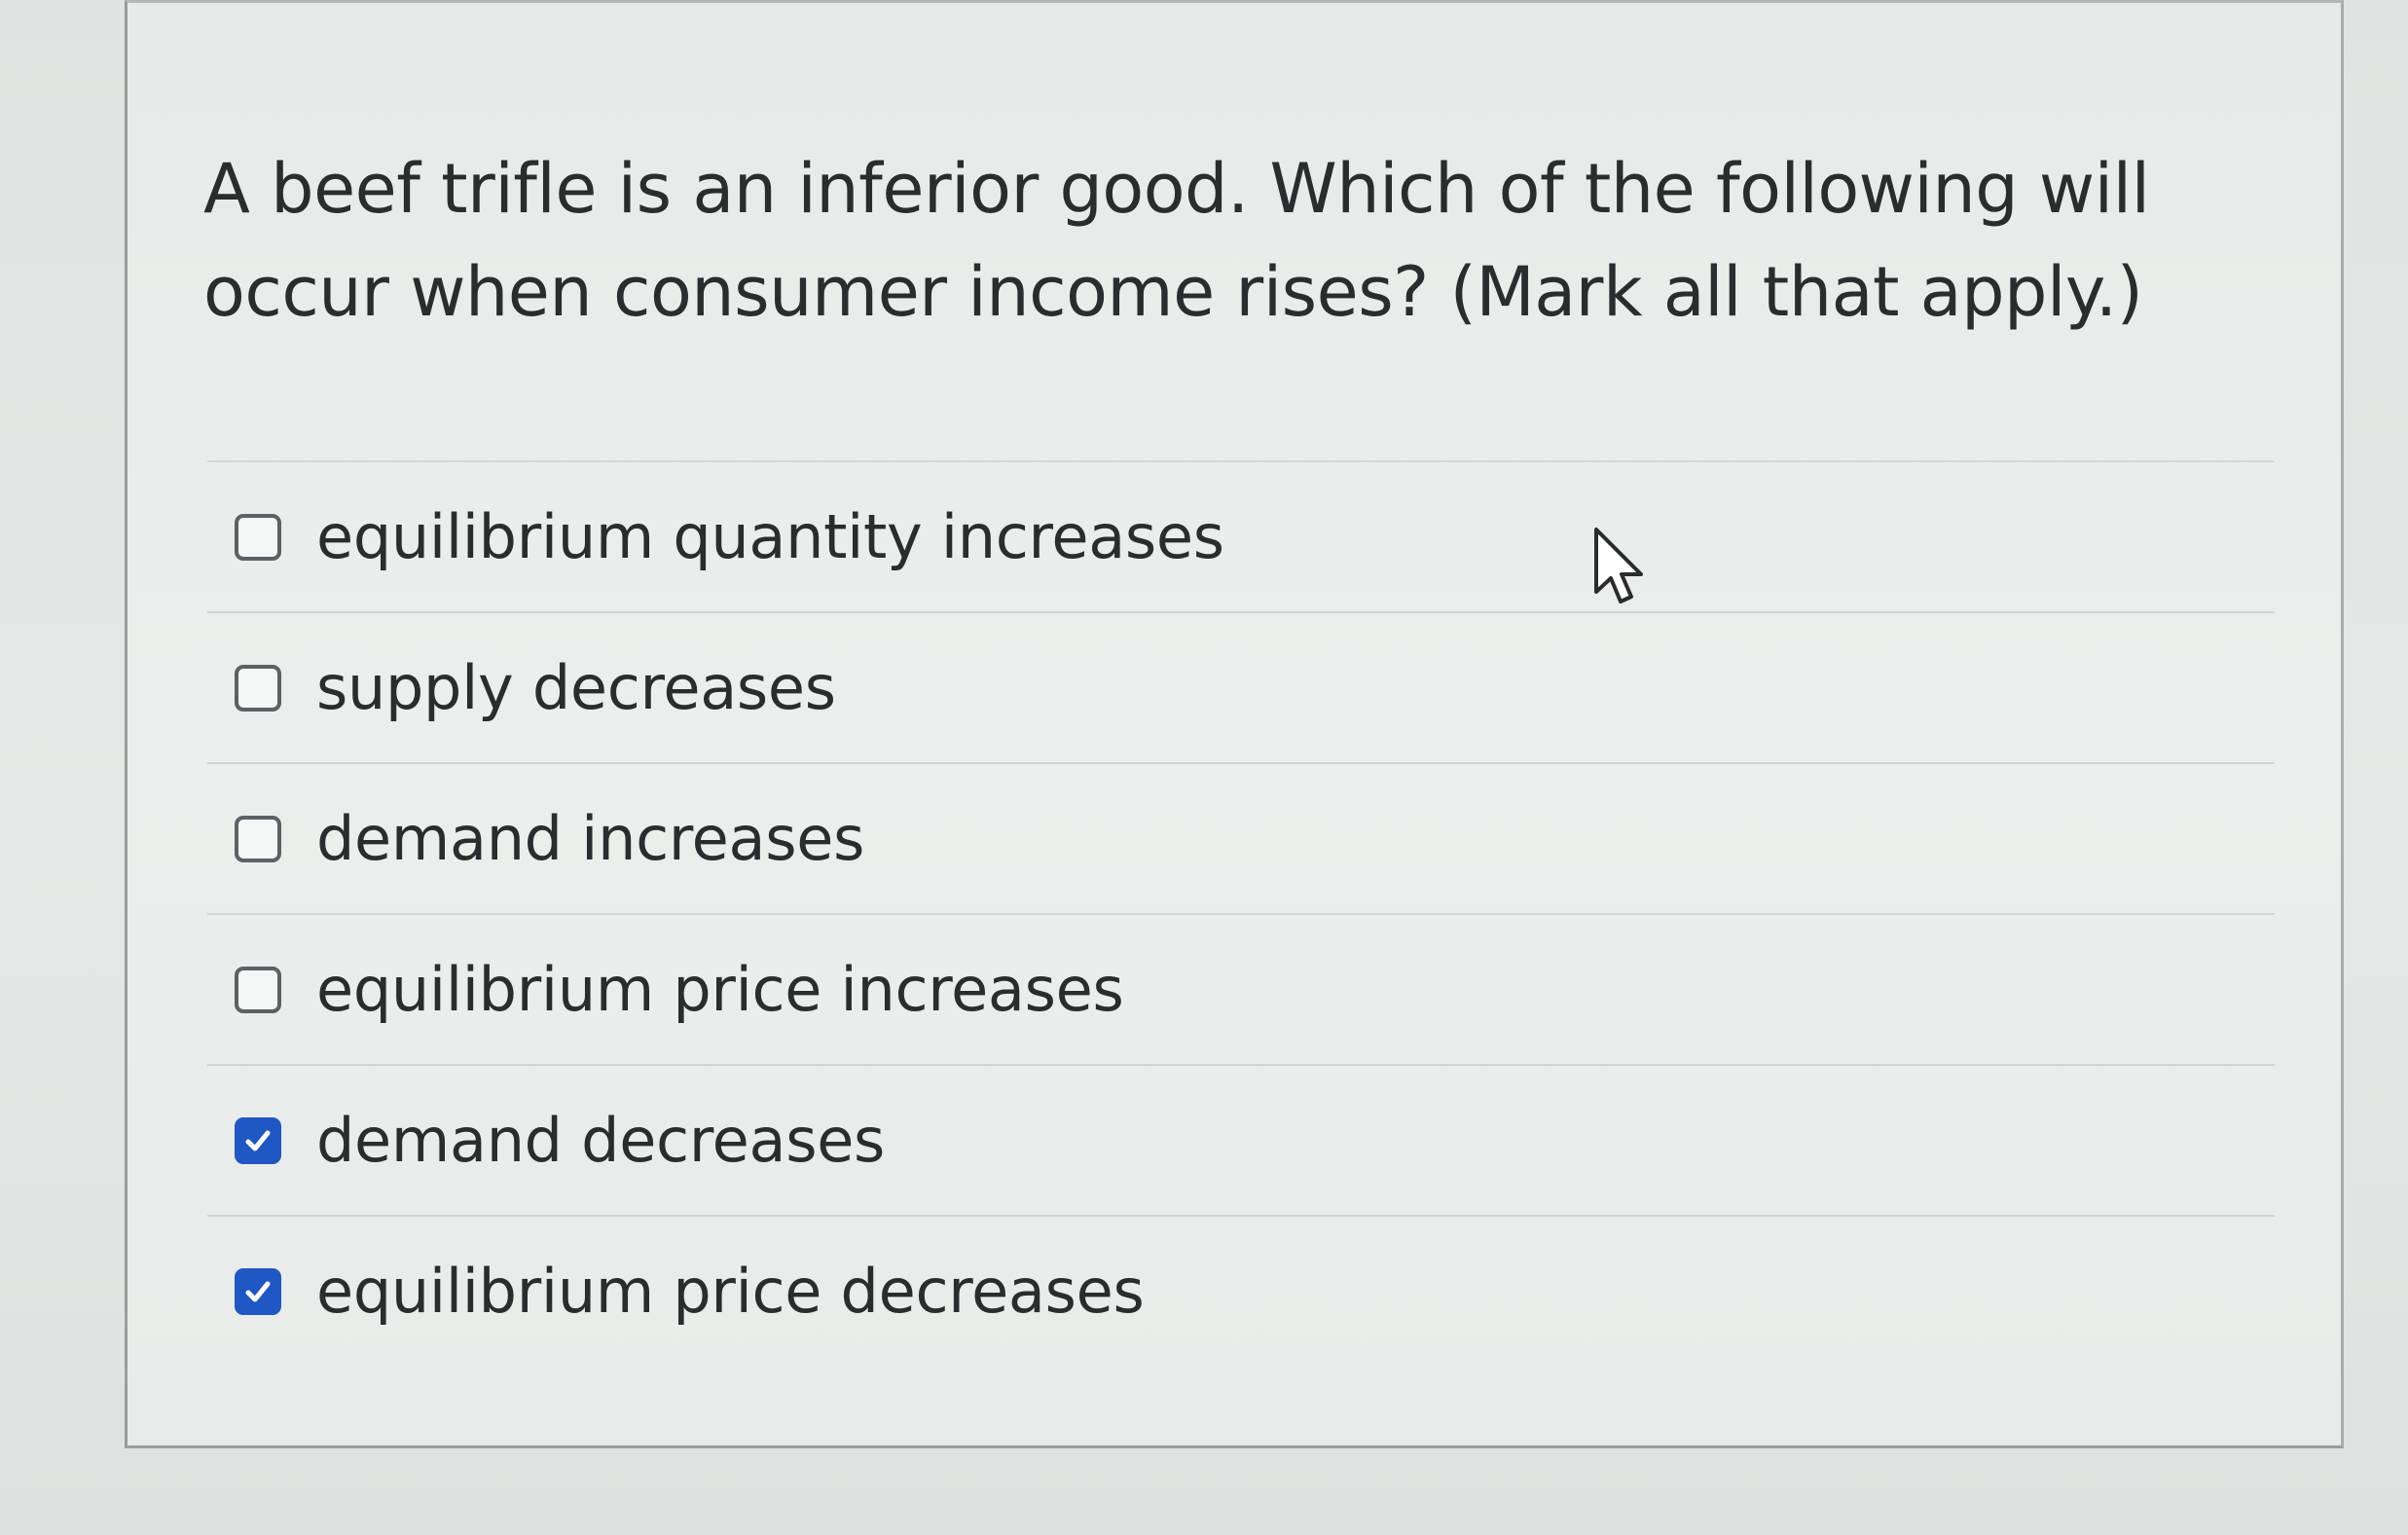  What do you see at coordinates (730, 1291) in the screenshot?
I see `option-label: equilibrium price decreases` at bounding box center [730, 1291].